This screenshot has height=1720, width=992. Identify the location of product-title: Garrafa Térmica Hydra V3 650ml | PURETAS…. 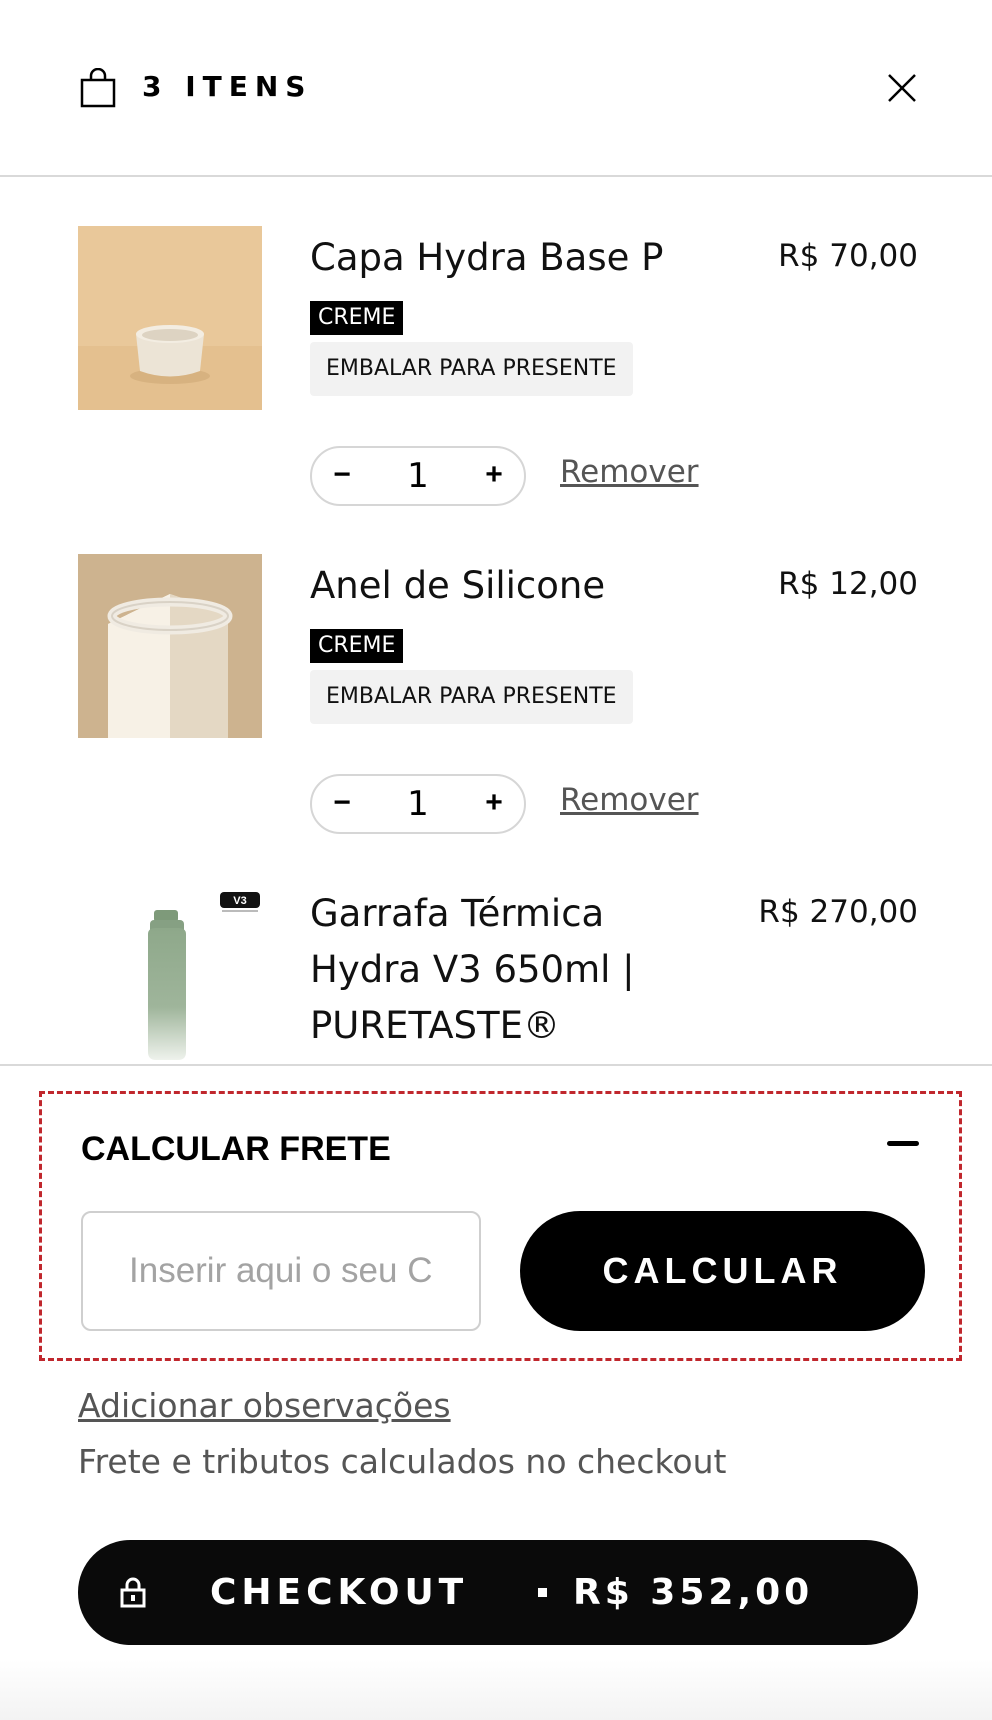
(510, 970).